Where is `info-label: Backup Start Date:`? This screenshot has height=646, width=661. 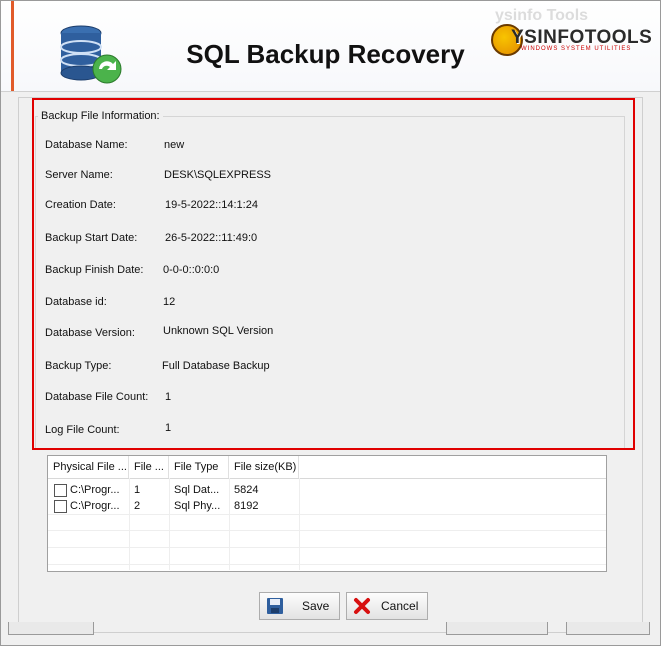
info-label: Backup Start Date: is located at coordinates (91, 238).